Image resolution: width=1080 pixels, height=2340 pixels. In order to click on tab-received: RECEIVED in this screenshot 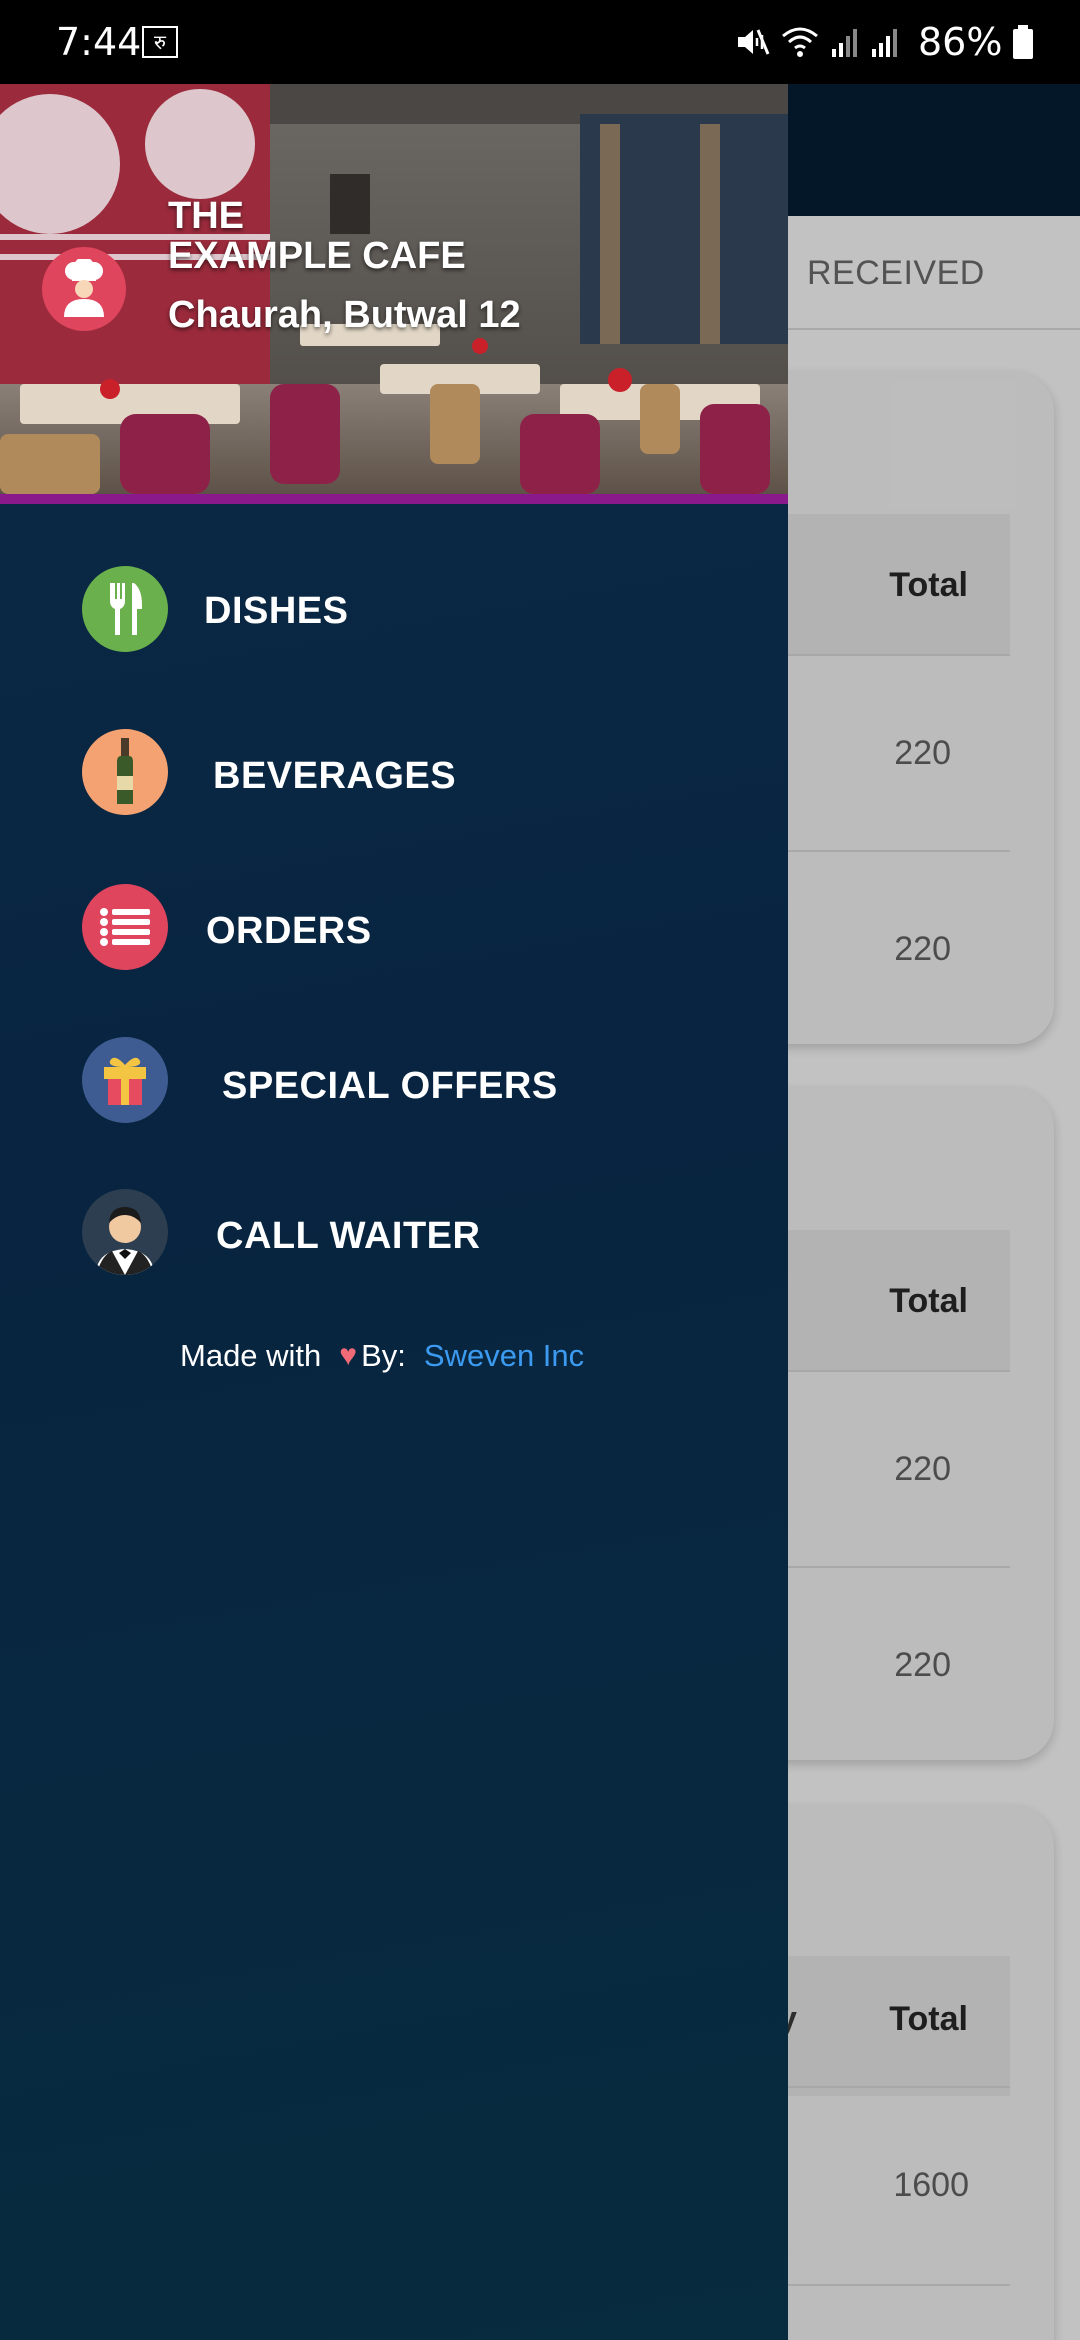, I will do `click(896, 273)`.